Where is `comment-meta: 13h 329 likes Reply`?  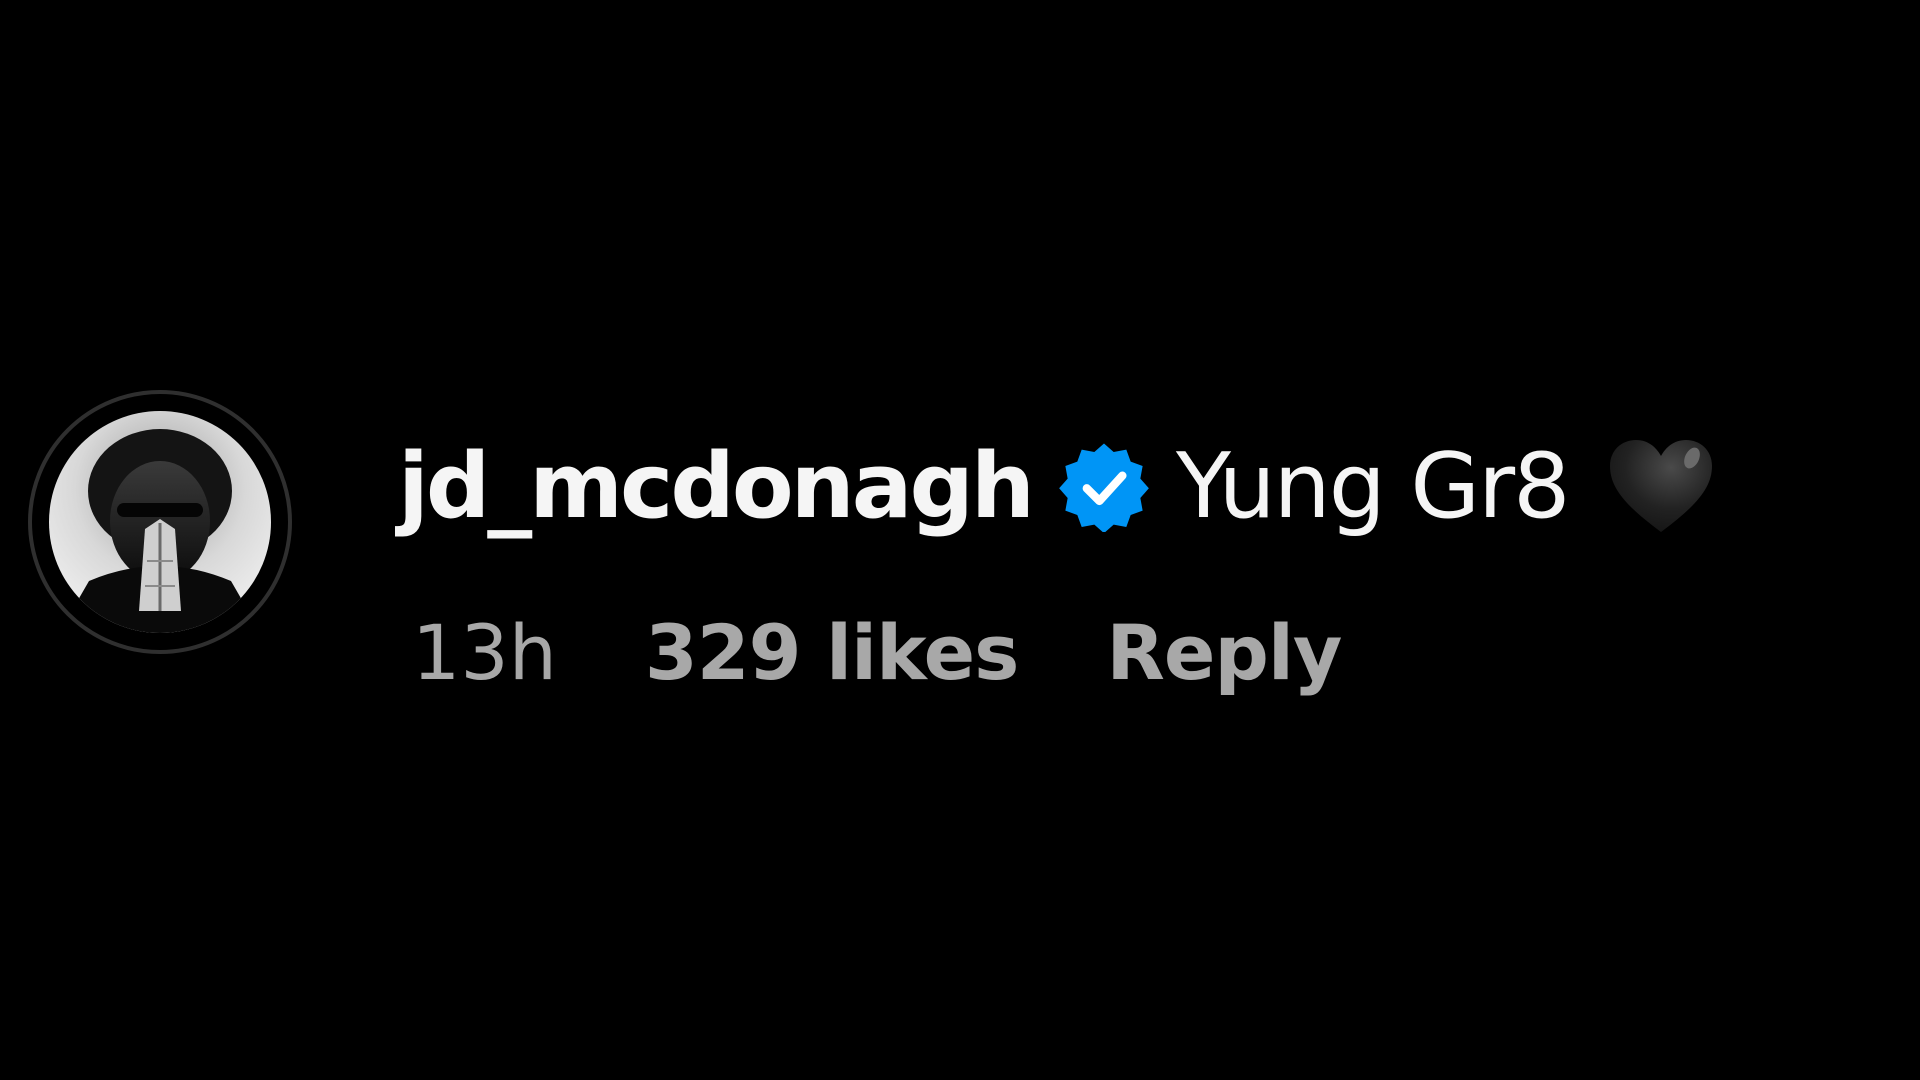 comment-meta: 13h 329 likes Reply is located at coordinates (877, 652).